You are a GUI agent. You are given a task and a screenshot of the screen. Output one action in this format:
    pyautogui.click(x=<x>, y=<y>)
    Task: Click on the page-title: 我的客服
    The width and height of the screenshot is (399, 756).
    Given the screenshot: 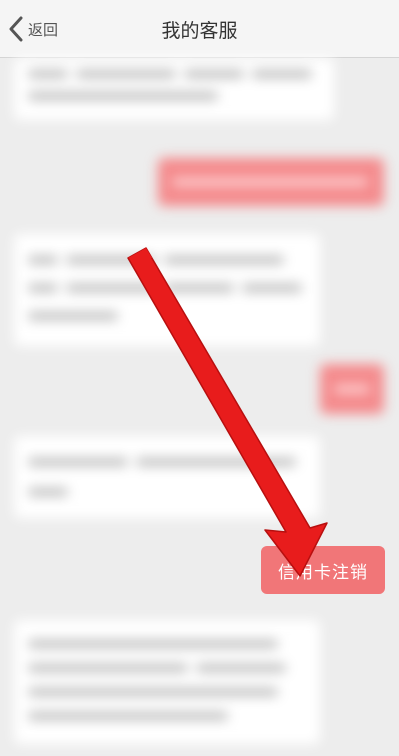 What is the action you would take?
    pyautogui.click(x=199, y=31)
    